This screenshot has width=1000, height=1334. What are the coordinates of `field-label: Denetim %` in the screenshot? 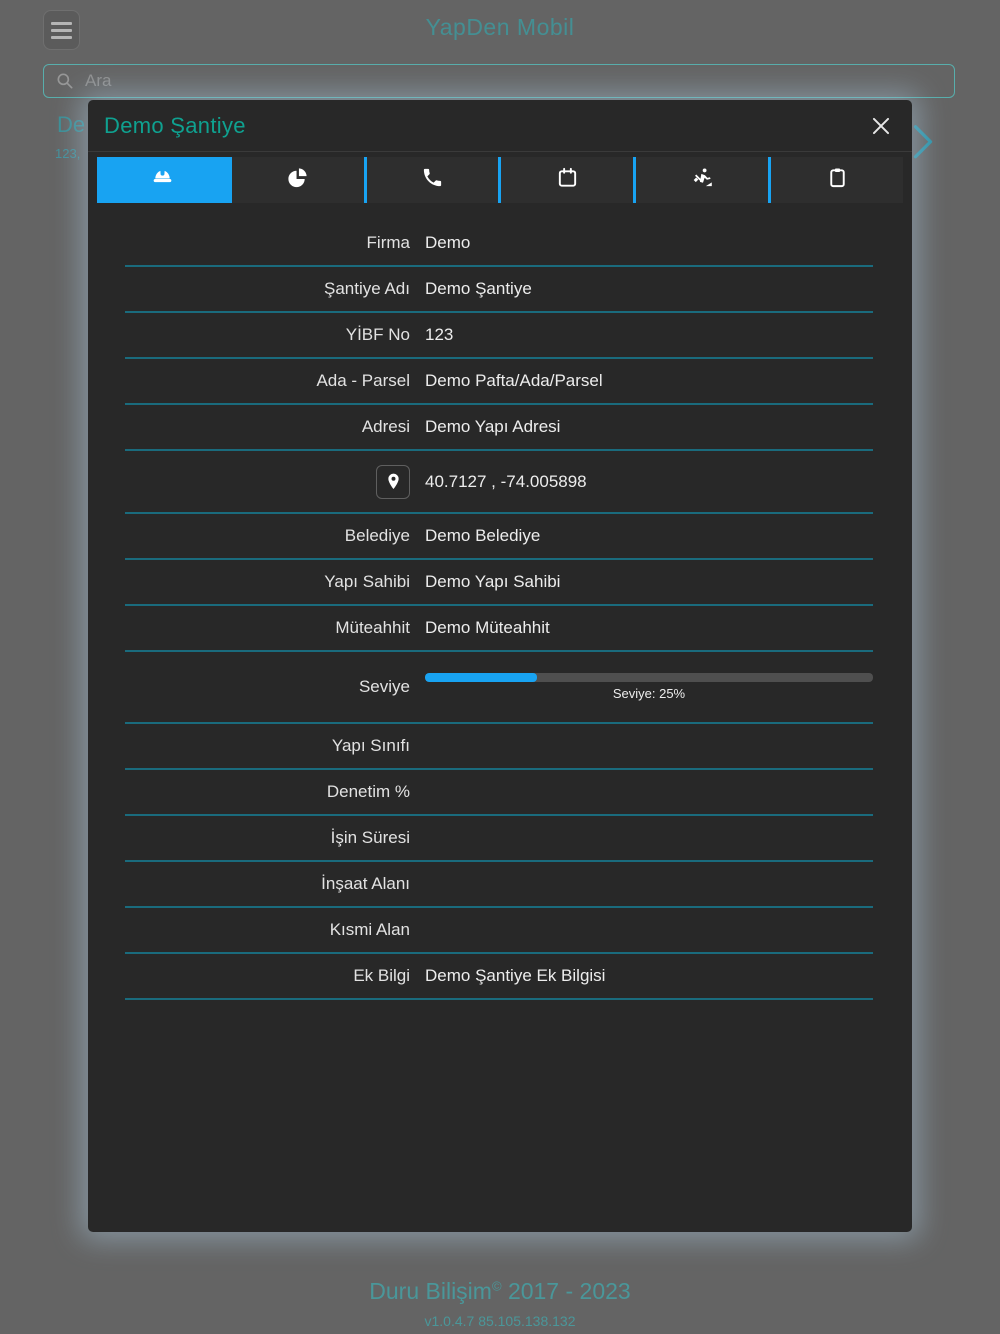 It's located at (368, 791).